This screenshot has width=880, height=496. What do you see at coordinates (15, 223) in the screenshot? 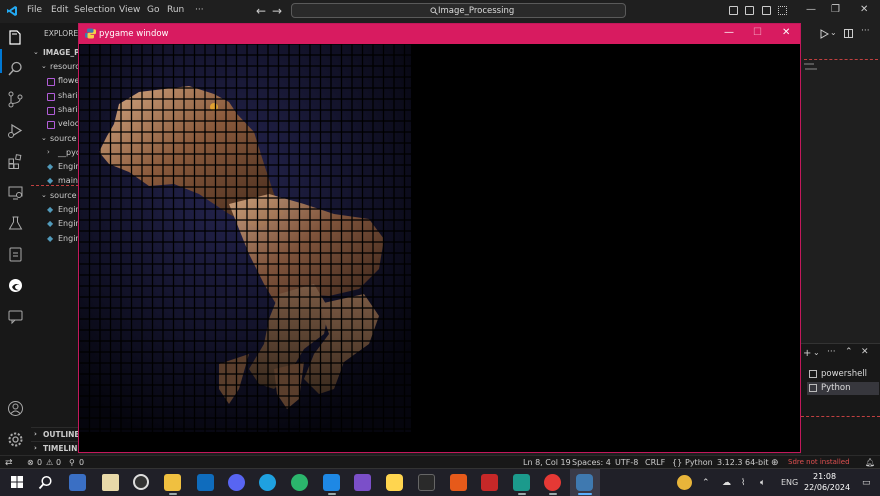
I see `testing-flask-icon` at bounding box center [15, 223].